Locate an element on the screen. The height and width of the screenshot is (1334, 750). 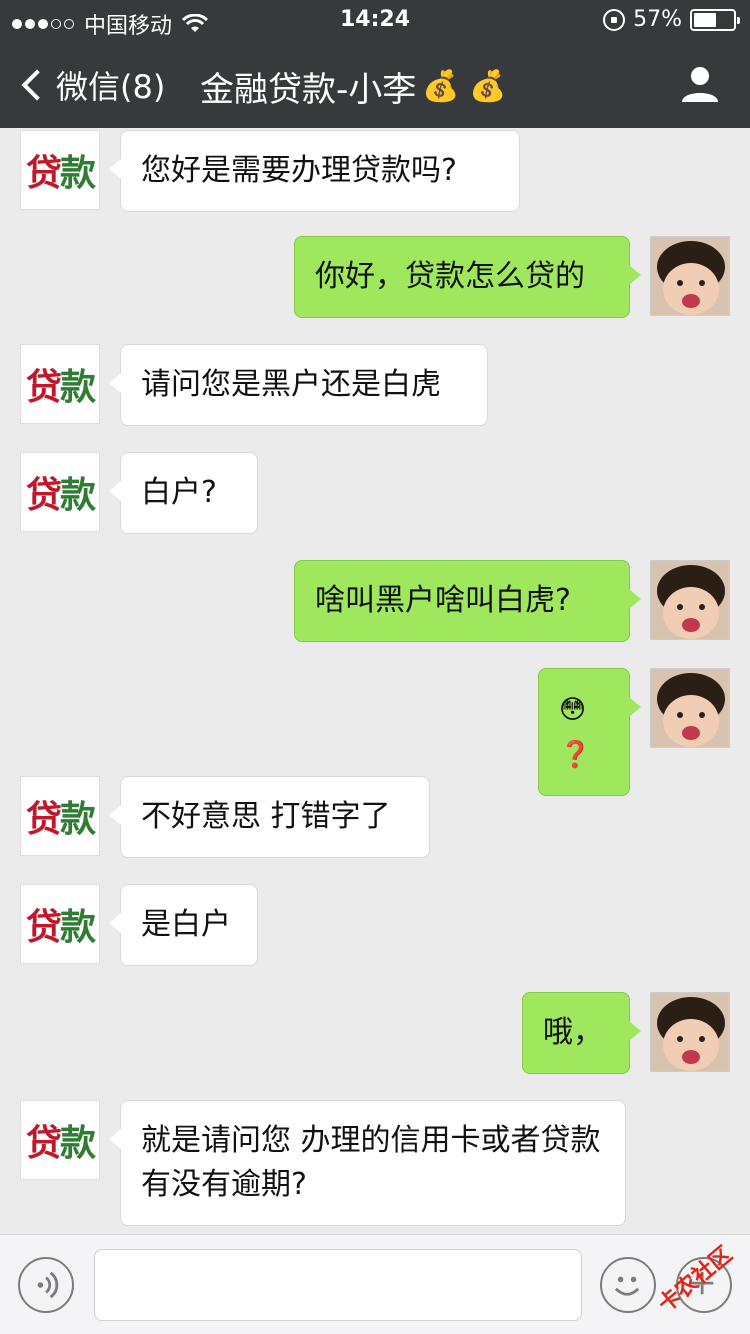
back-button: 微信(8) is located at coordinates (91, 85).